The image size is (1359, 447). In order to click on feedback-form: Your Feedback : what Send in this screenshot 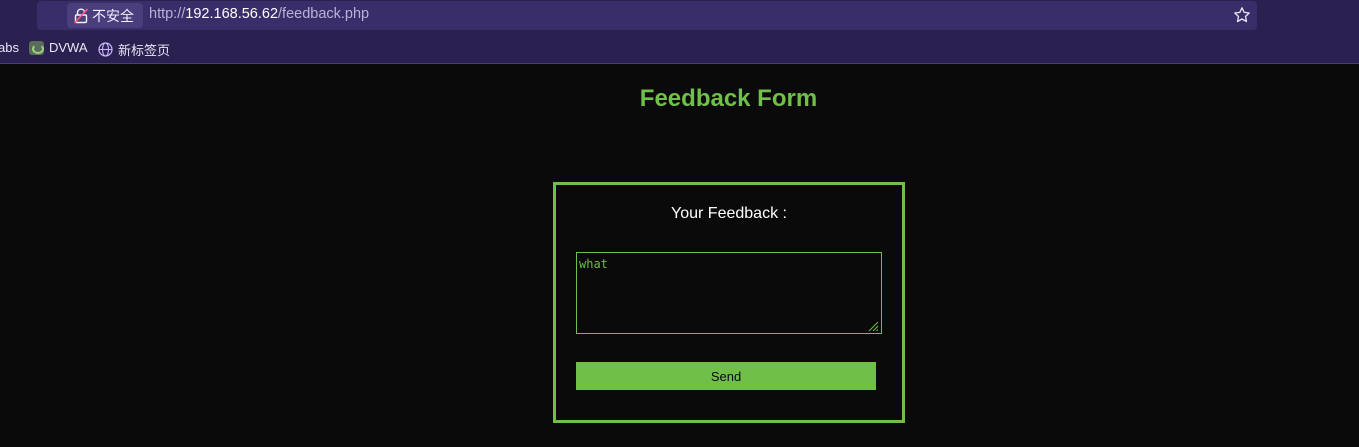, I will do `click(729, 302)`.